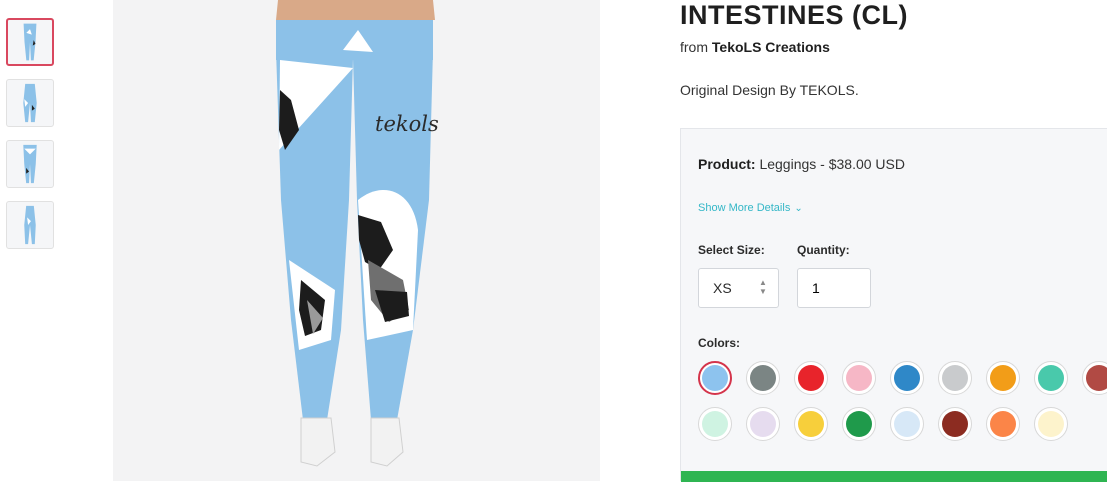  I want to click on quantity-input, so click(834, 288).